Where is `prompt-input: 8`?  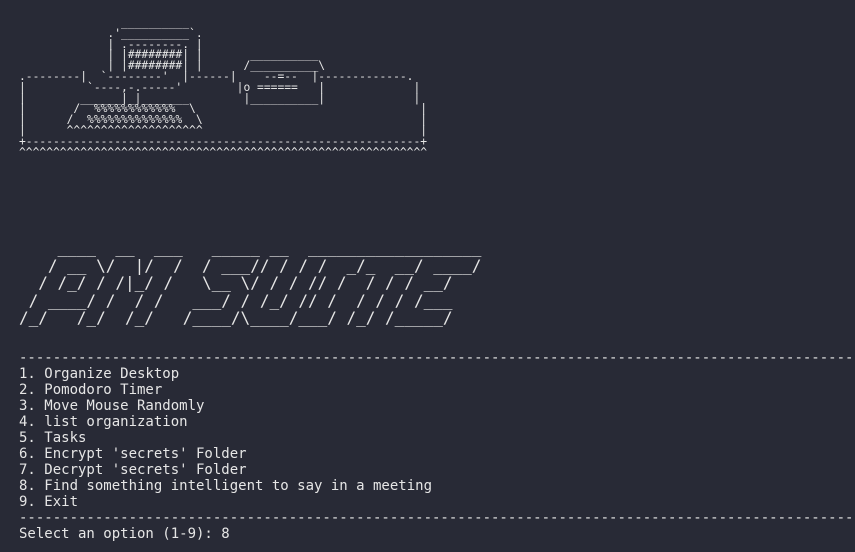 prompt-input: 8 is located at coordinates (225, 534).